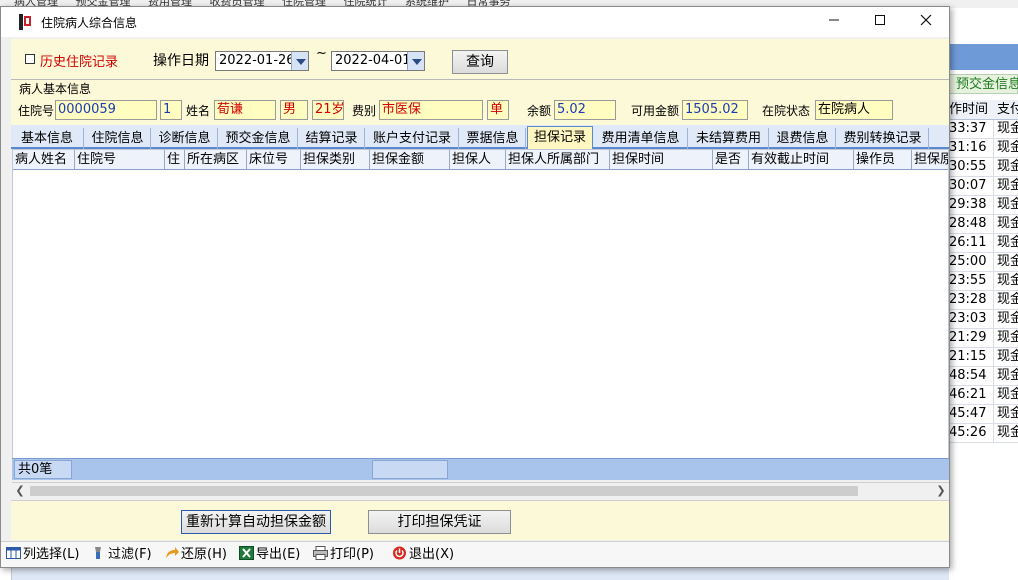  What do you see at coordinates (258, 138) in the screenshot?
I see `tab-prepayment-info: 预交金信息` at bounding box center [258, 138].